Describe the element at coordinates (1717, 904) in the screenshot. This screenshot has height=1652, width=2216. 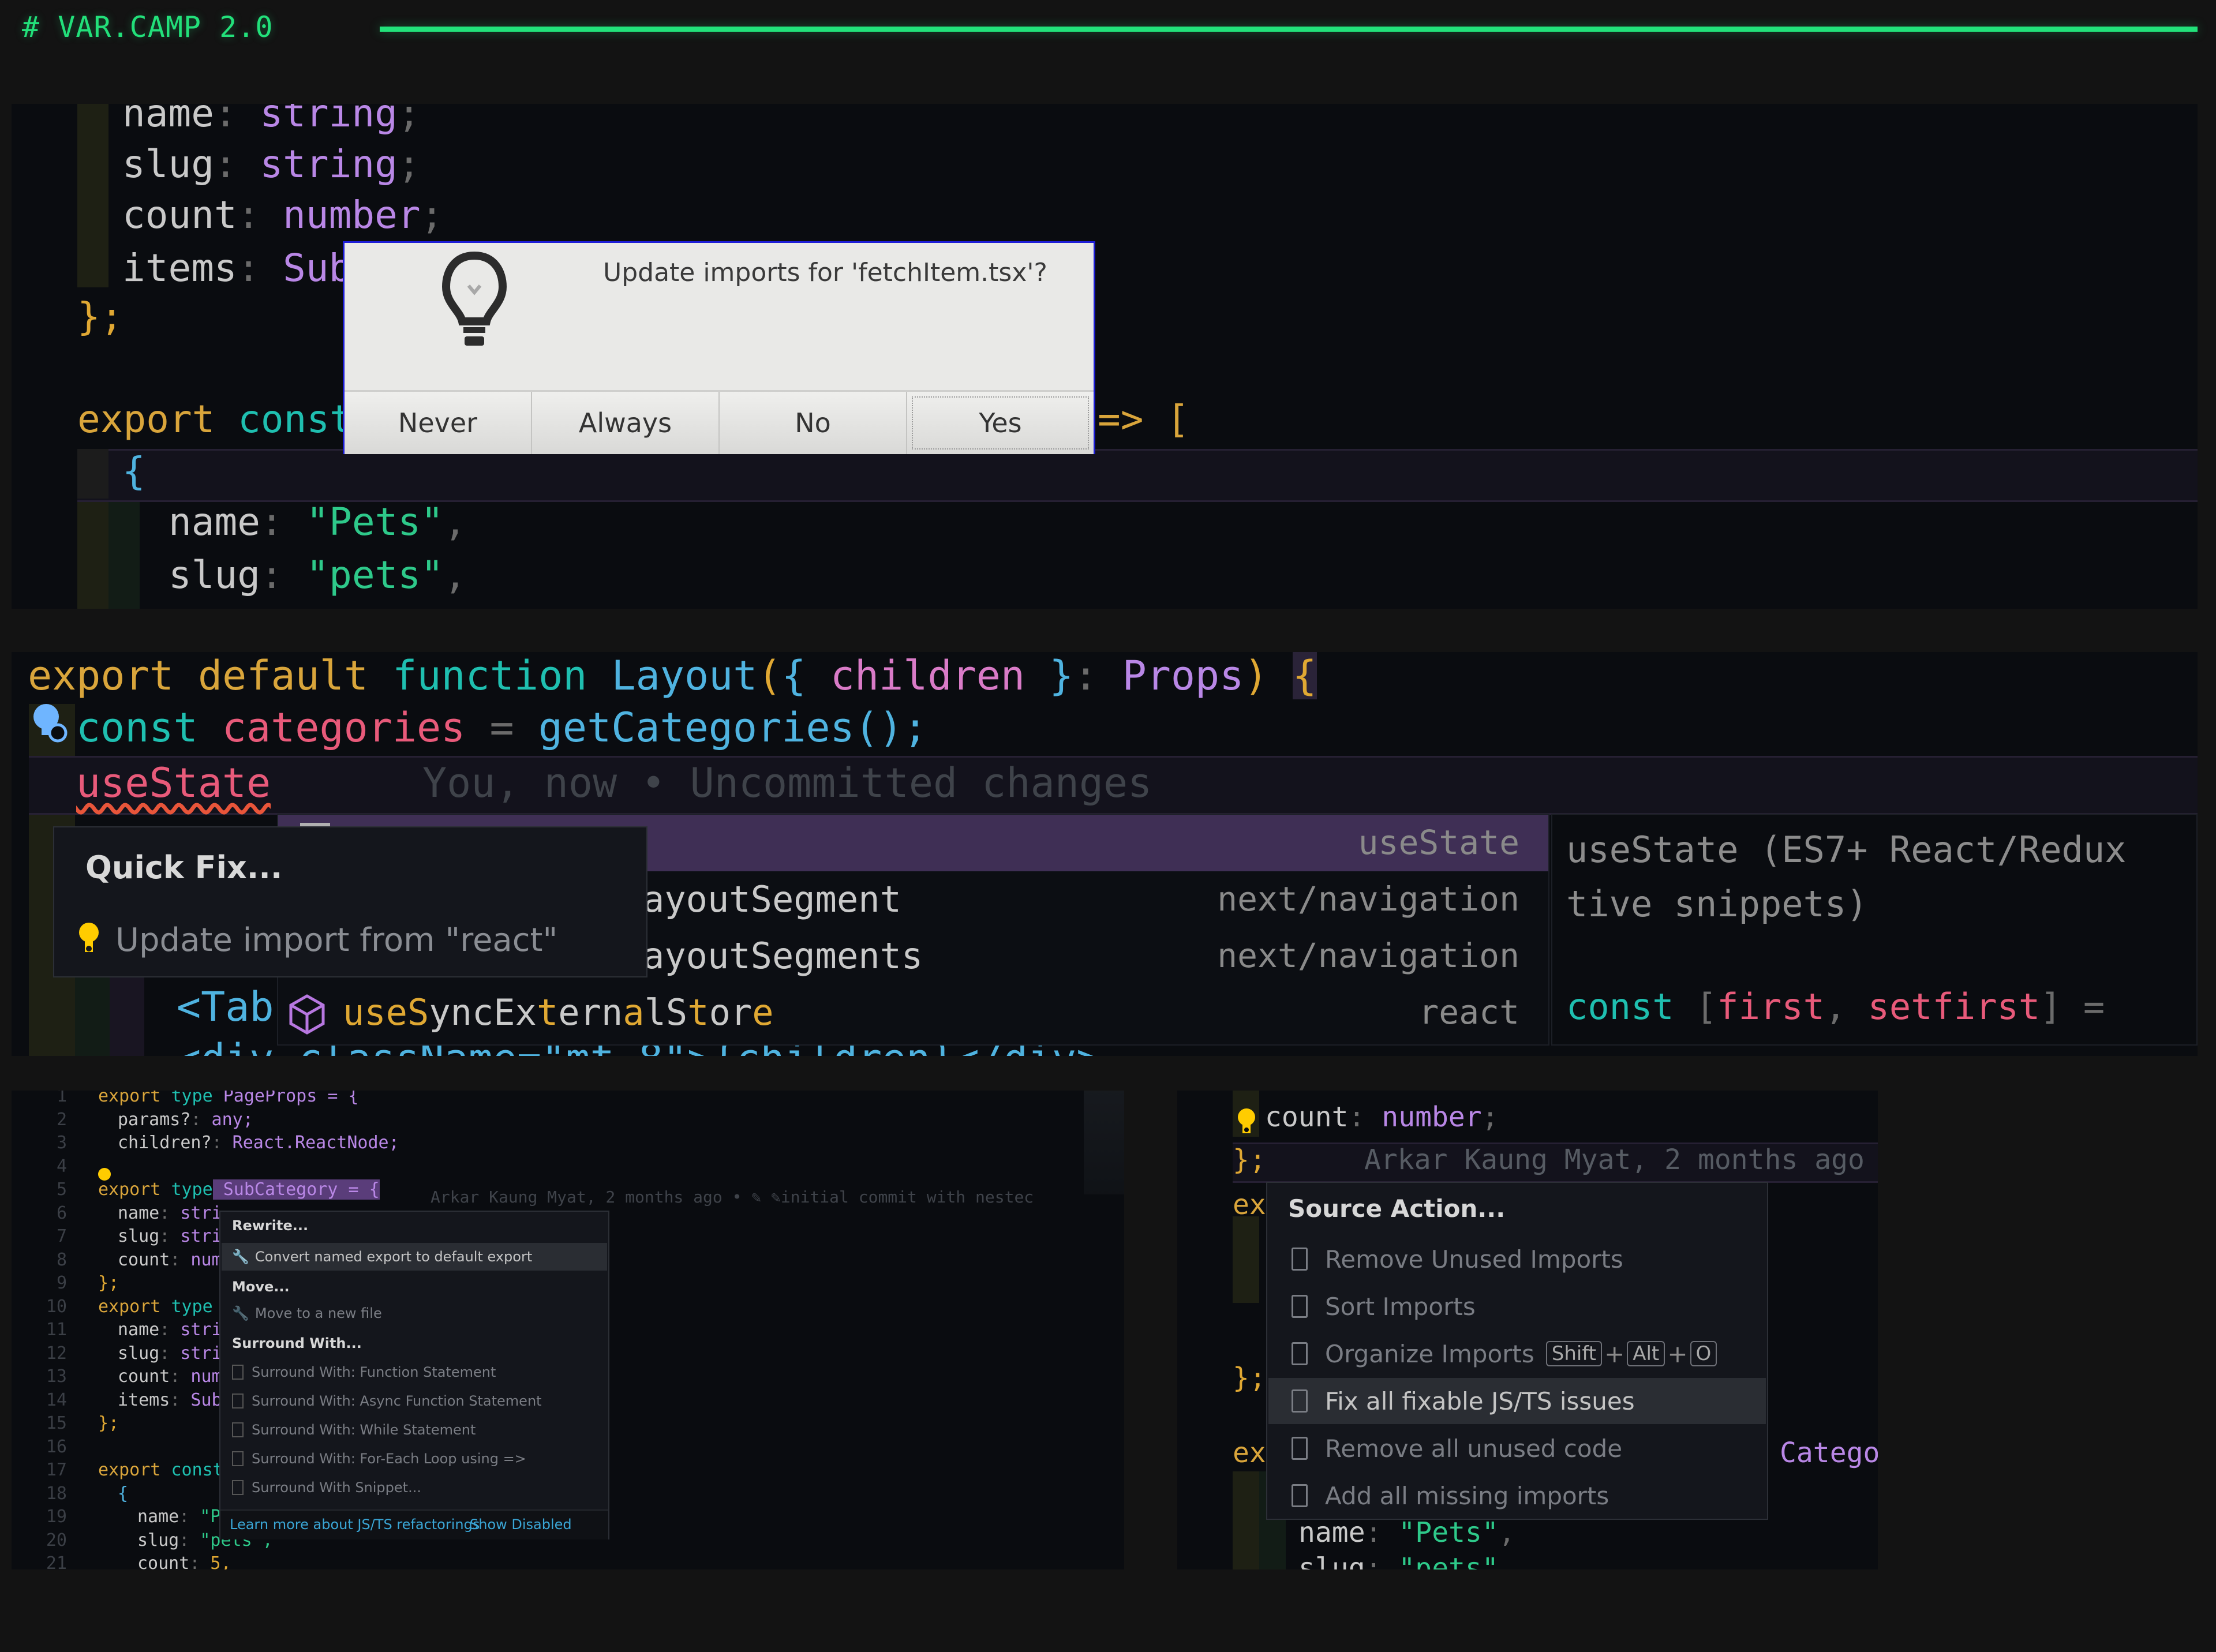
I see `doc-text: tive snippets)` at that location.